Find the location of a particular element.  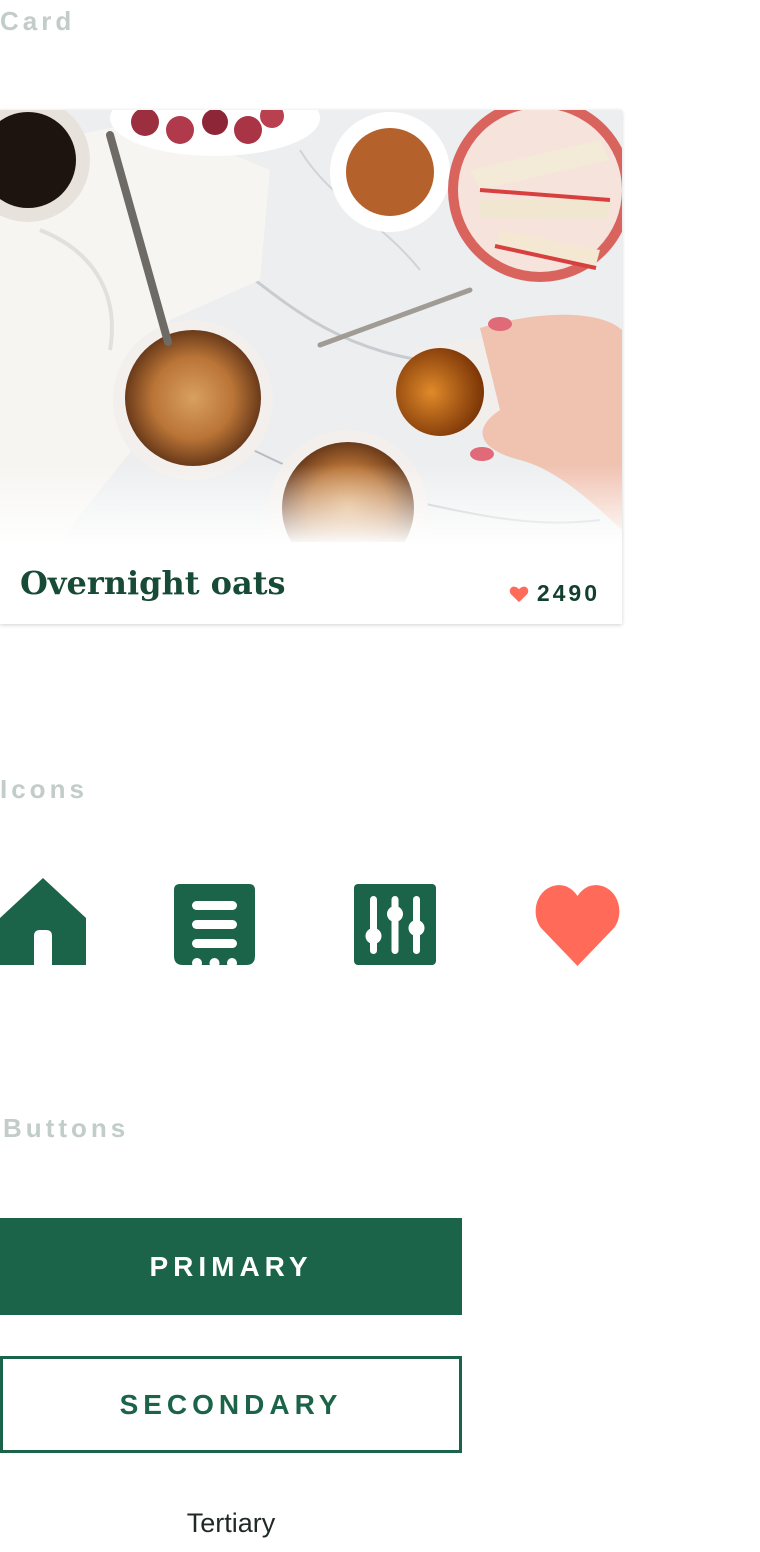

heart-icon is located at coordinates (519, 594).